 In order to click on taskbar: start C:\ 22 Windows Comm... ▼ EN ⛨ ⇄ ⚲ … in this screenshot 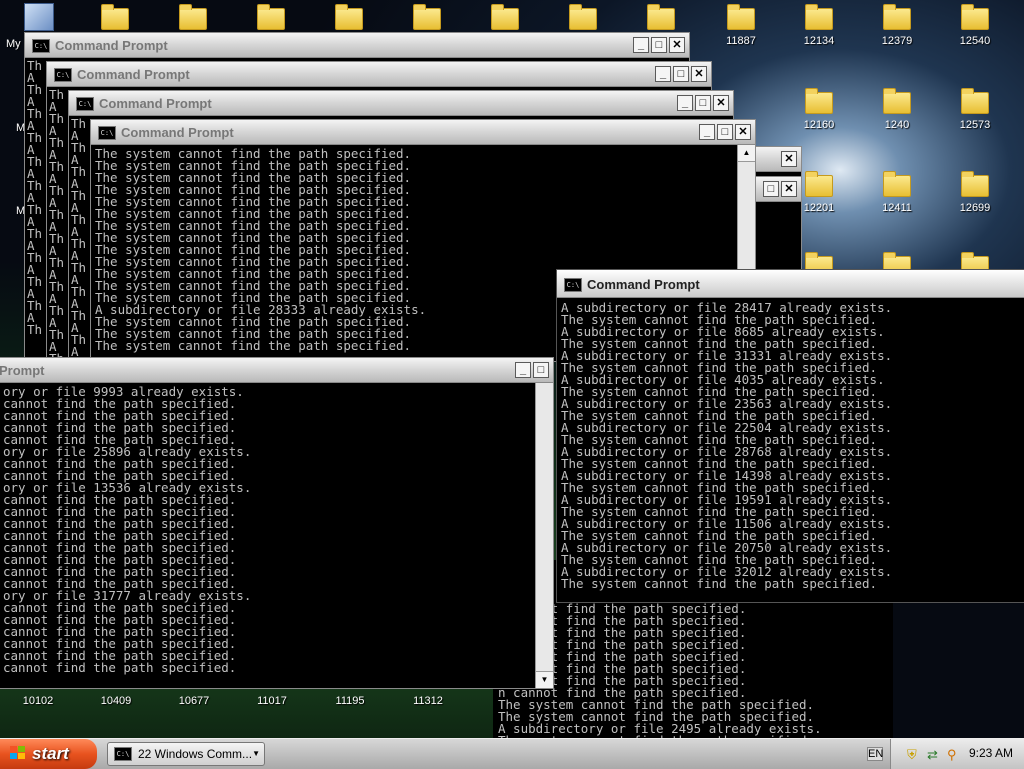, I will do `click(512, 753)`.